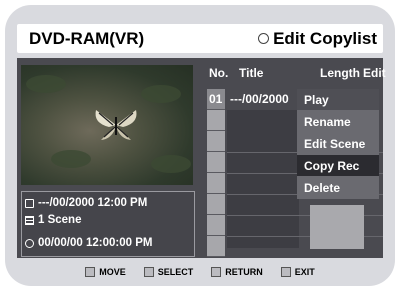 The image size is (400, 291). What do you see at coordinates (116, 125) in the screenshot?
I see `butterfly-image` at bounding box center [116, 125].